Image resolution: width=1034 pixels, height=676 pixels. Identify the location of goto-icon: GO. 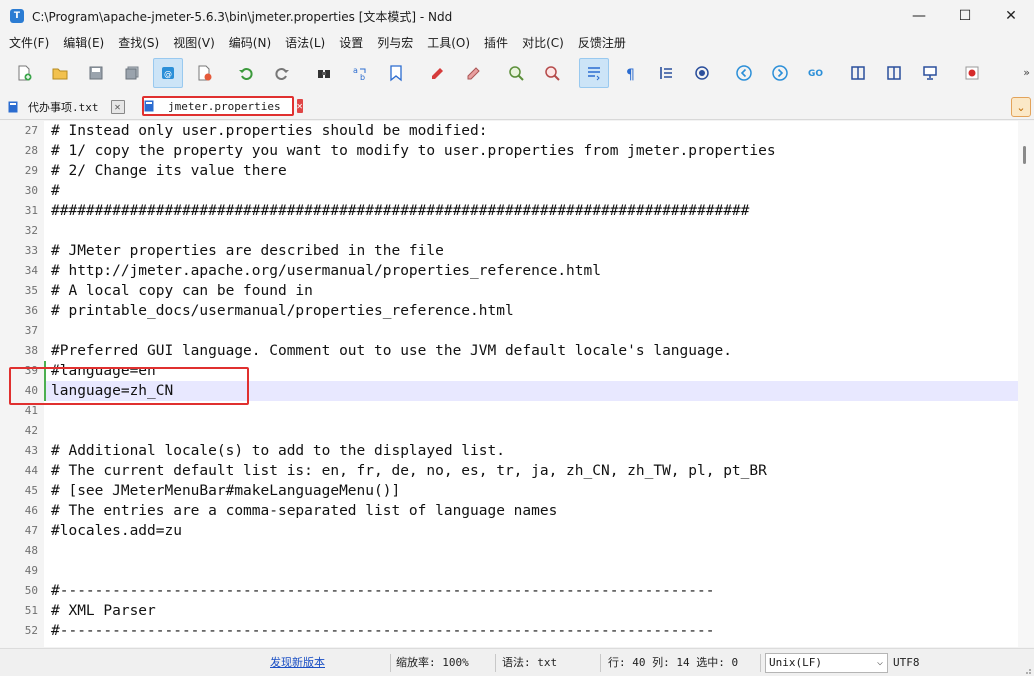
(816, 73).